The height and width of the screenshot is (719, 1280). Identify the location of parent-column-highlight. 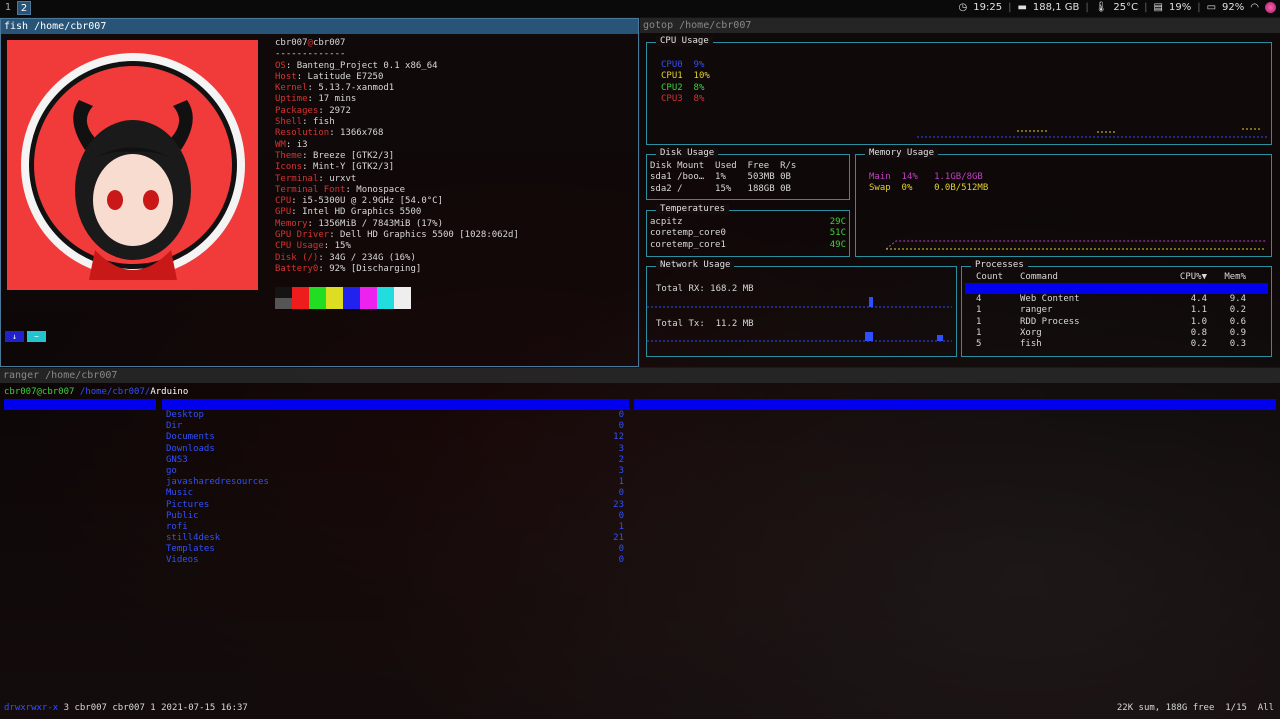
(80, 404).